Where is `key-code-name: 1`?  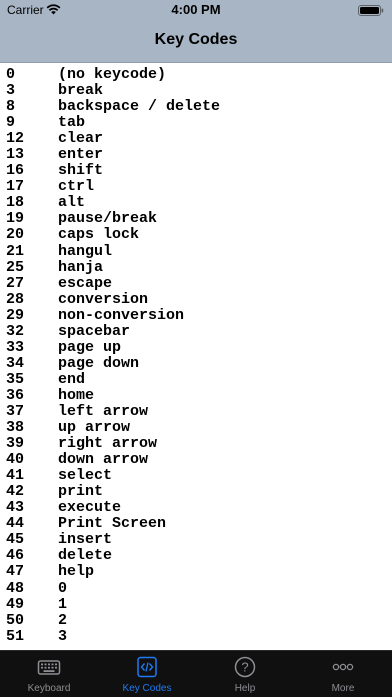
key-code-name: 1 is located at coordinates (63, 604).